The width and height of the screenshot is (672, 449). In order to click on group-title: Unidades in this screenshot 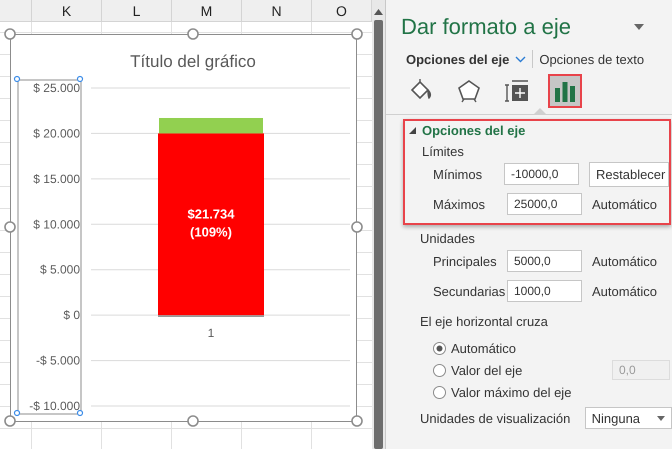, I will do `click(447, 238)`.